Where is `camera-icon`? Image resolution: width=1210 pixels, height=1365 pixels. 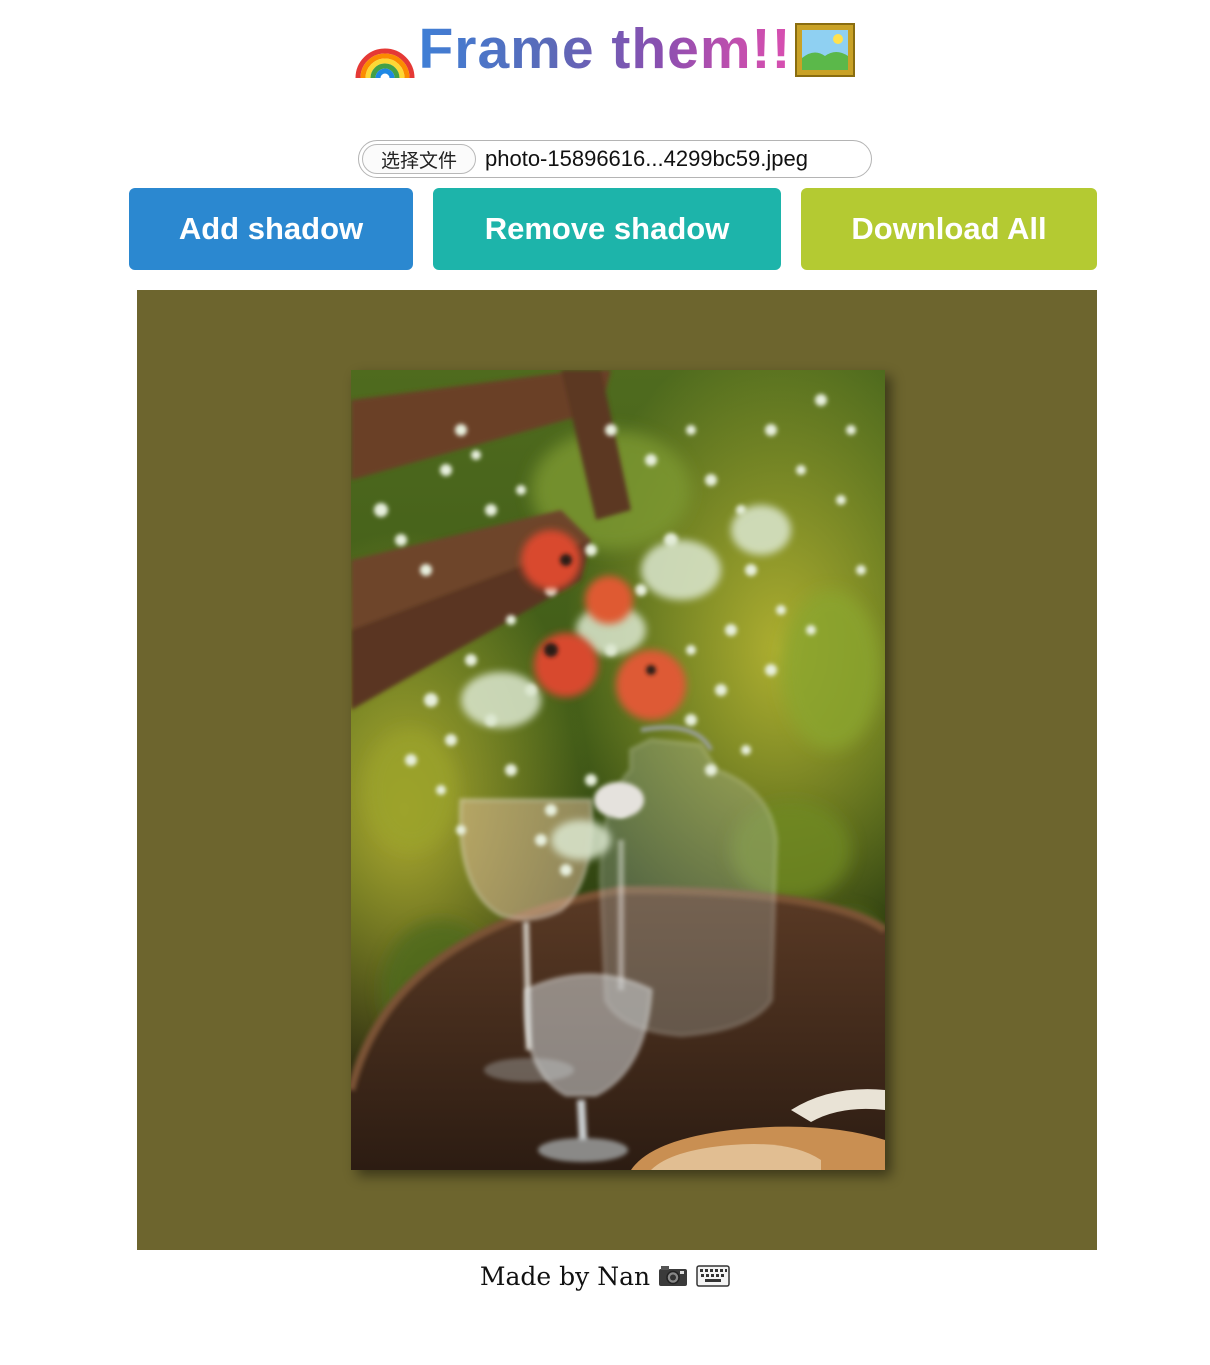 camera-icon is located at coordinates (673, 1276).